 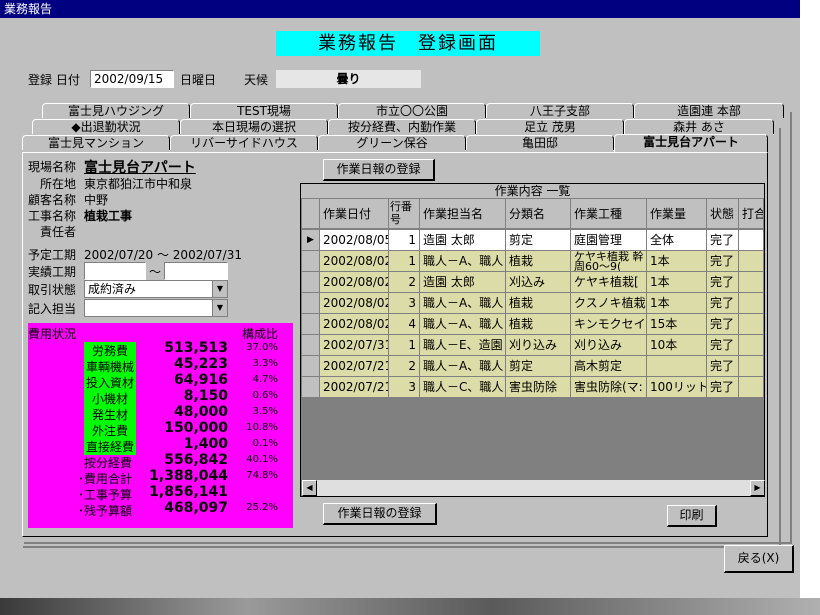 What do you see at coordinates (404, 366) in the screenshot?
I see `table-cell: 2` at bounding box center [404, 366].